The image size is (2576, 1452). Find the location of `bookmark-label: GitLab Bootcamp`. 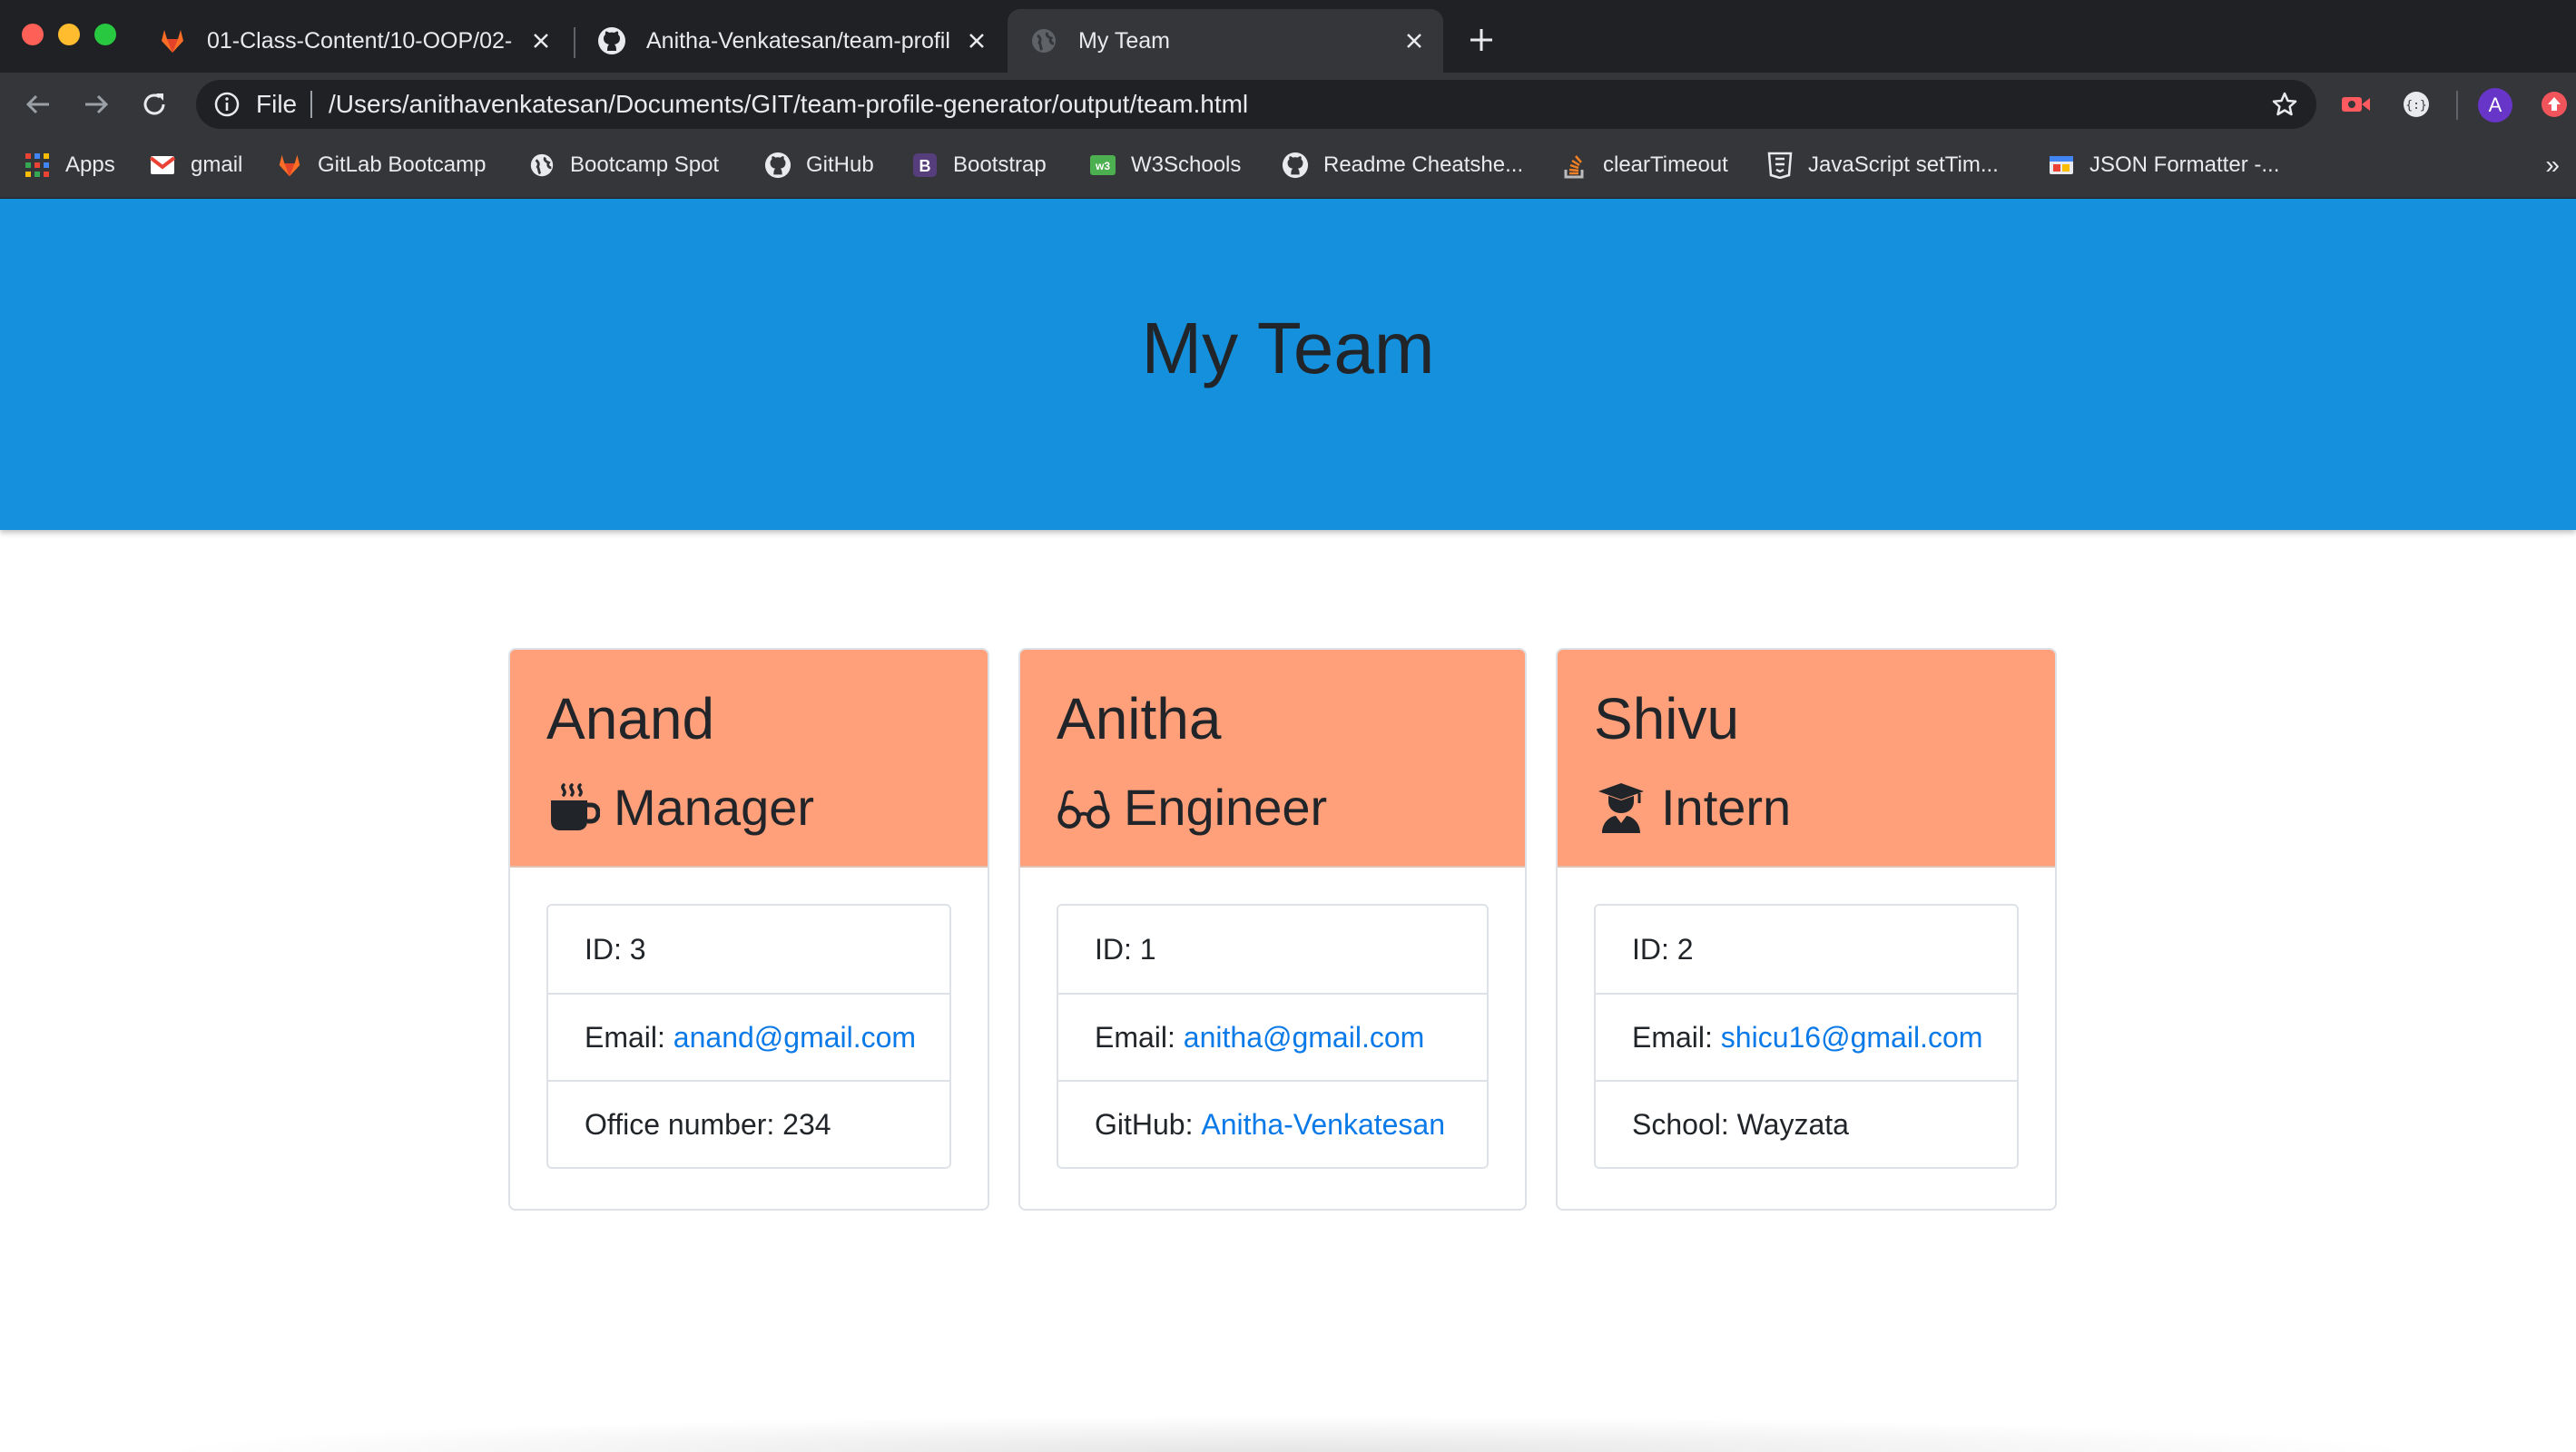

bookmark-label: GitLab Bootcamp is located at coordinates (402, 164).